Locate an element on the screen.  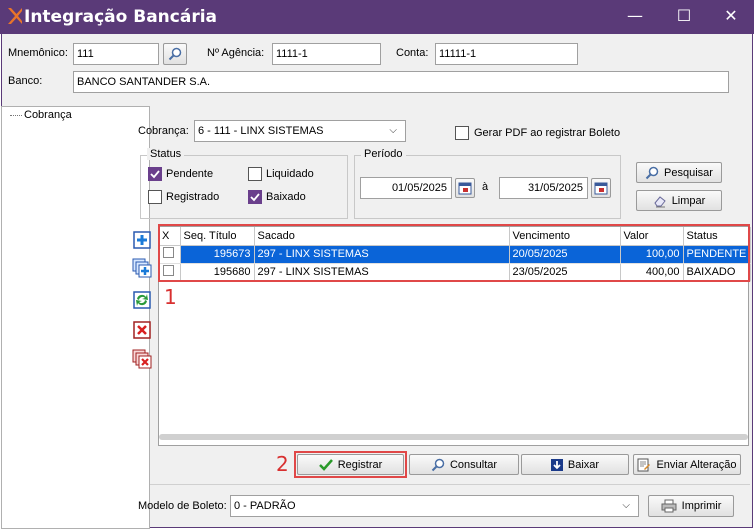
date-from-calendar-button is located at coordinates (465, 188).